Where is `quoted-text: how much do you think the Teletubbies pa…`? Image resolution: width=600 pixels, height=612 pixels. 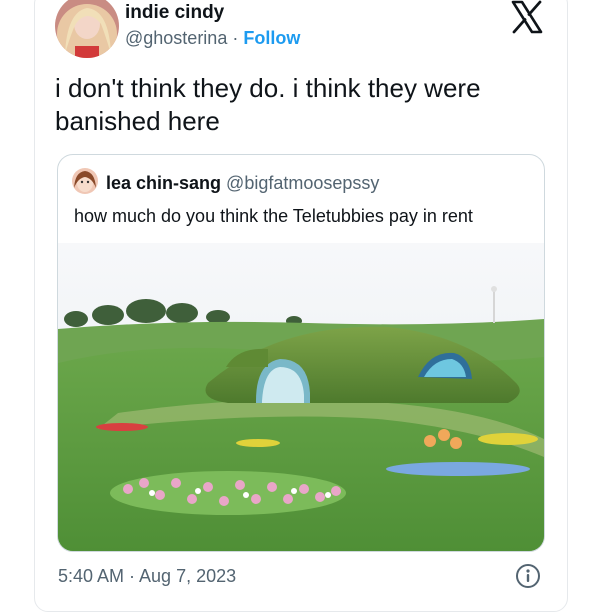 quoted-text: how much do you think the Teletubbies pa… is located at coordinates (273, 216).